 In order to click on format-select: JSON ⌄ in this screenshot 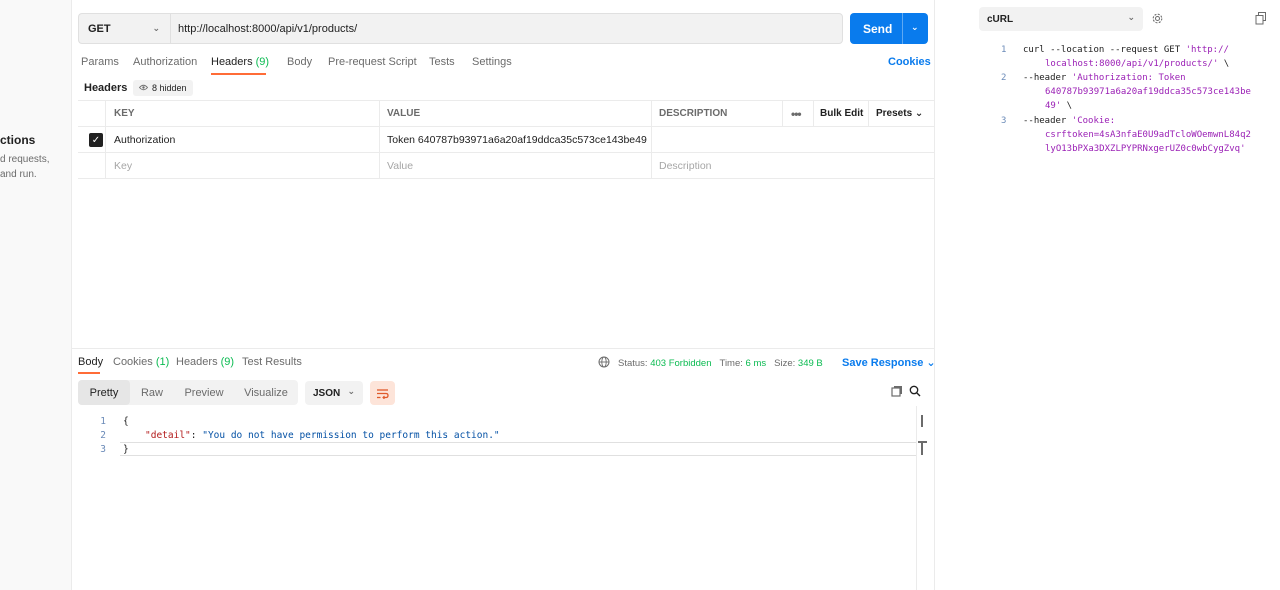, I will do `click(334, 393)`.